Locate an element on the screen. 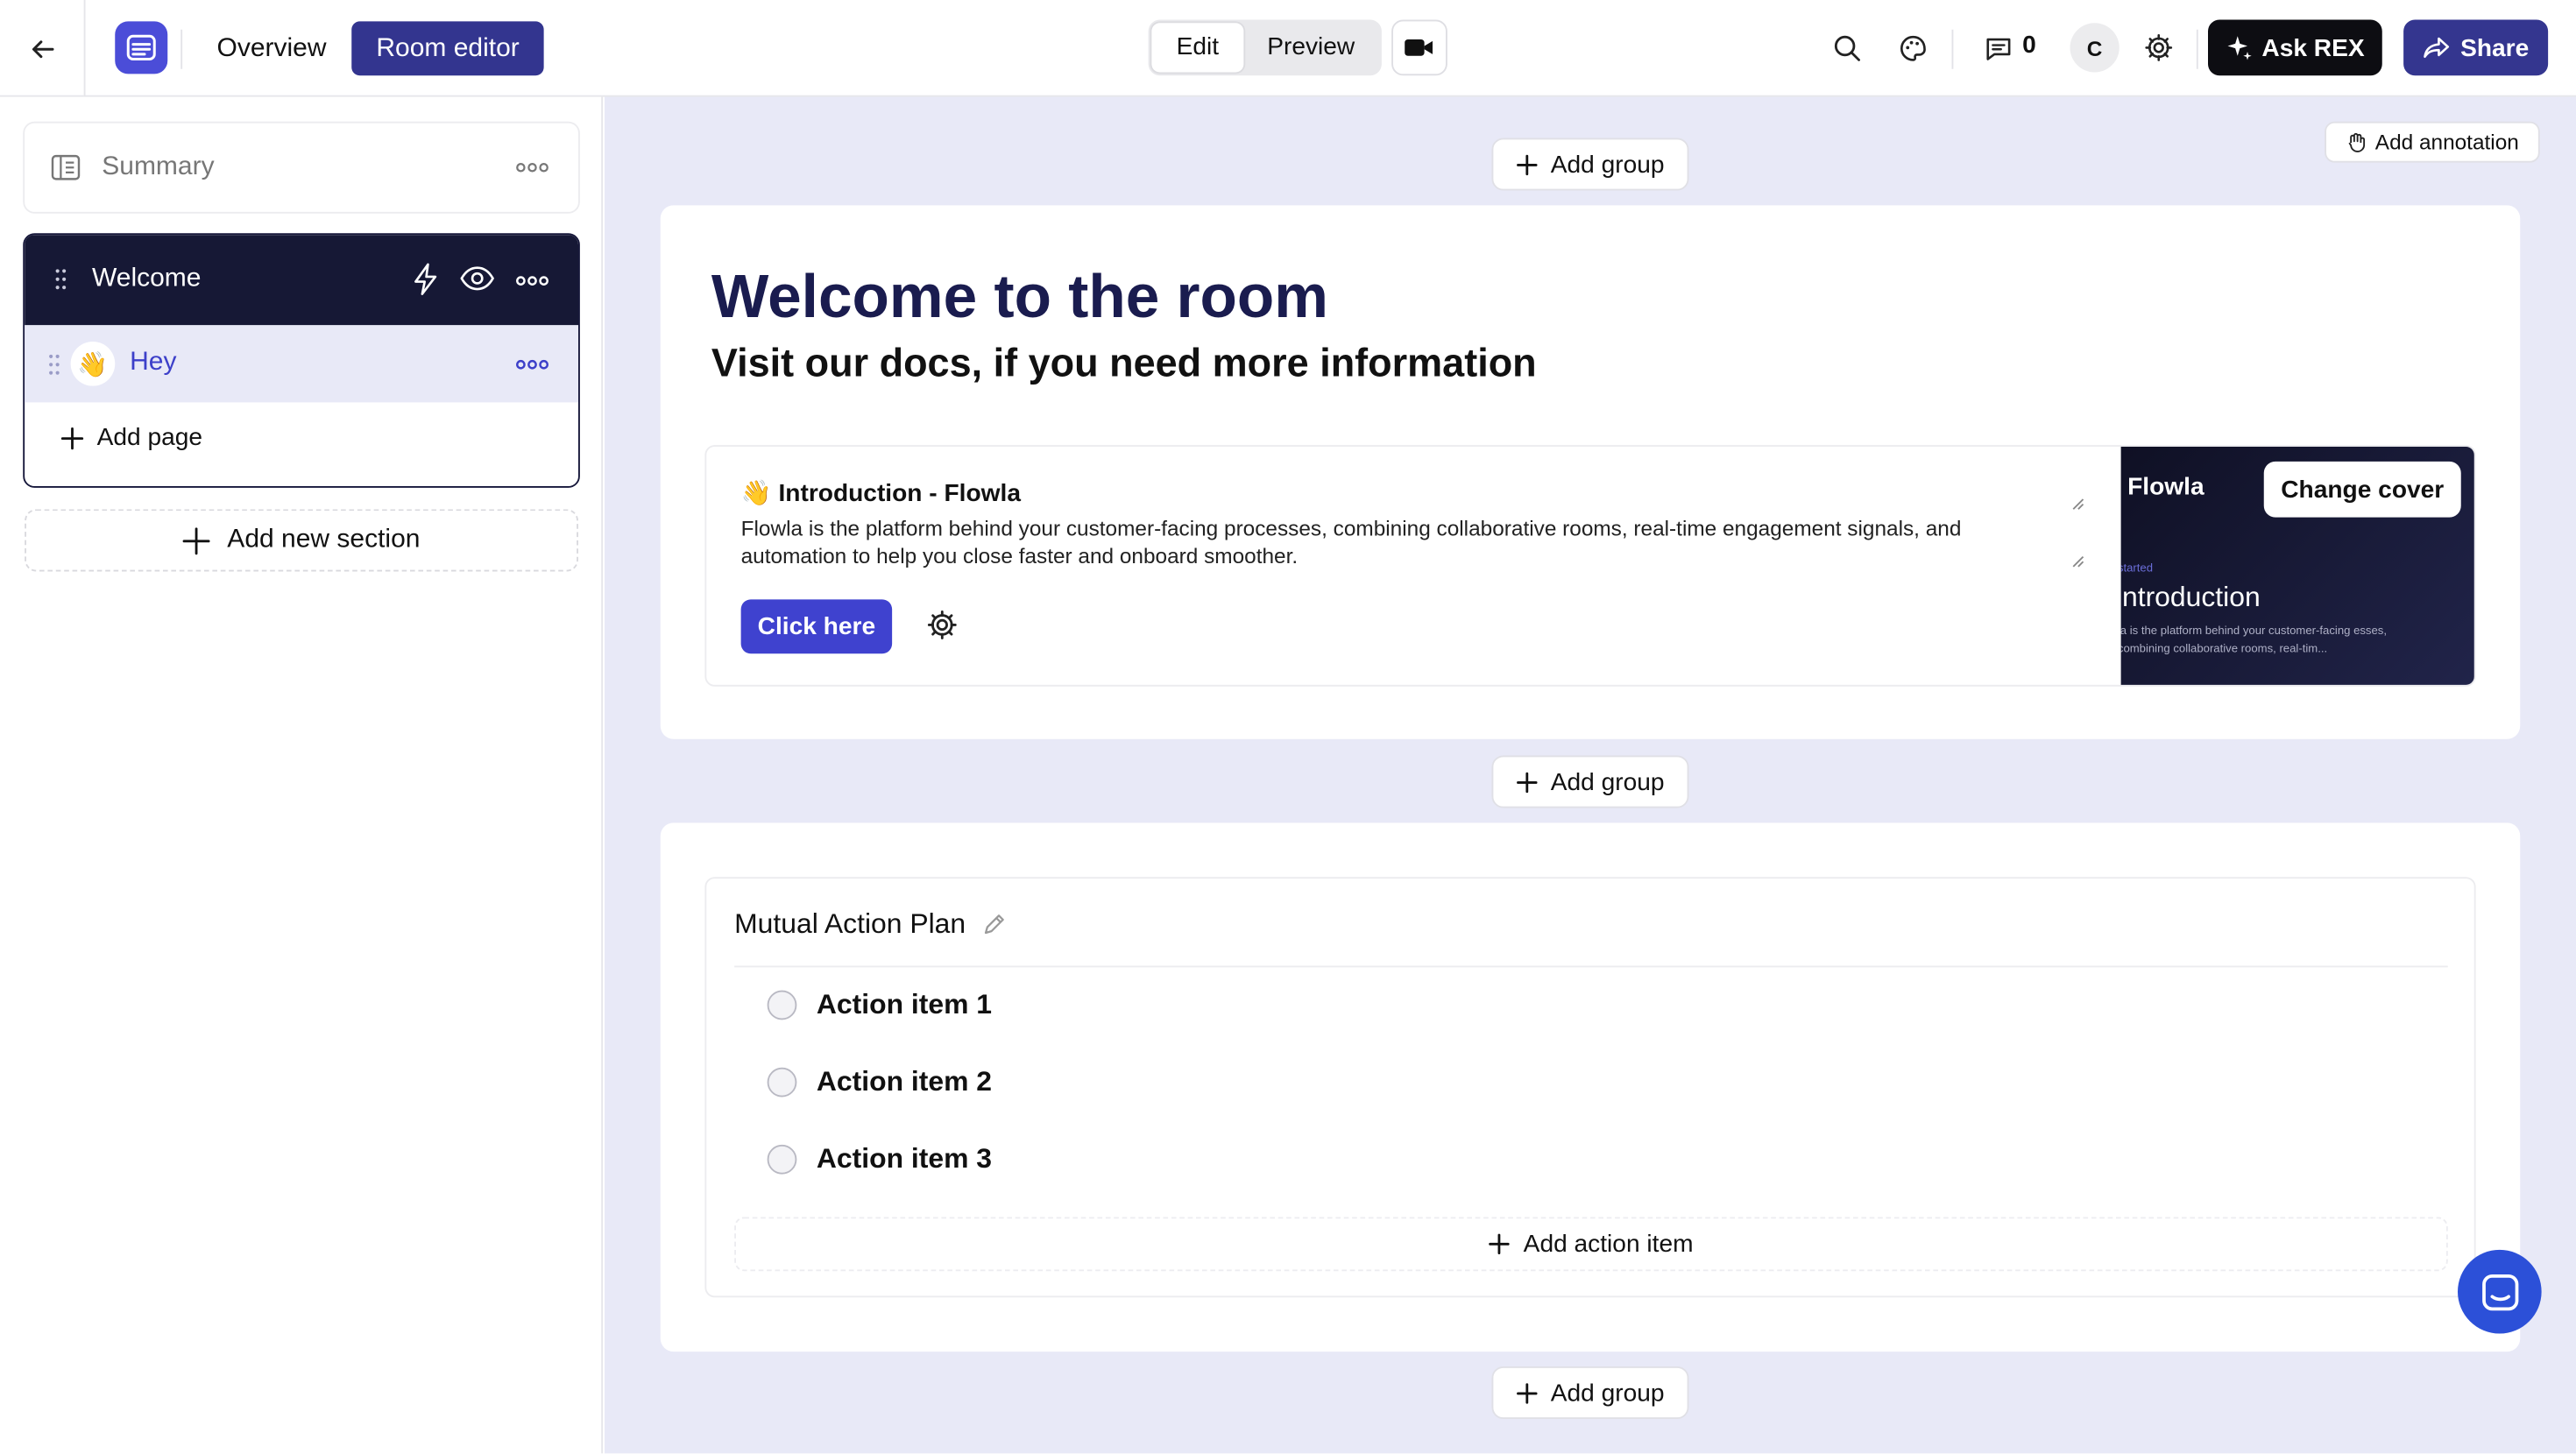 This screenshot has height=1454, width=2576. page-label: Hey is located at coordinates (153, 362).